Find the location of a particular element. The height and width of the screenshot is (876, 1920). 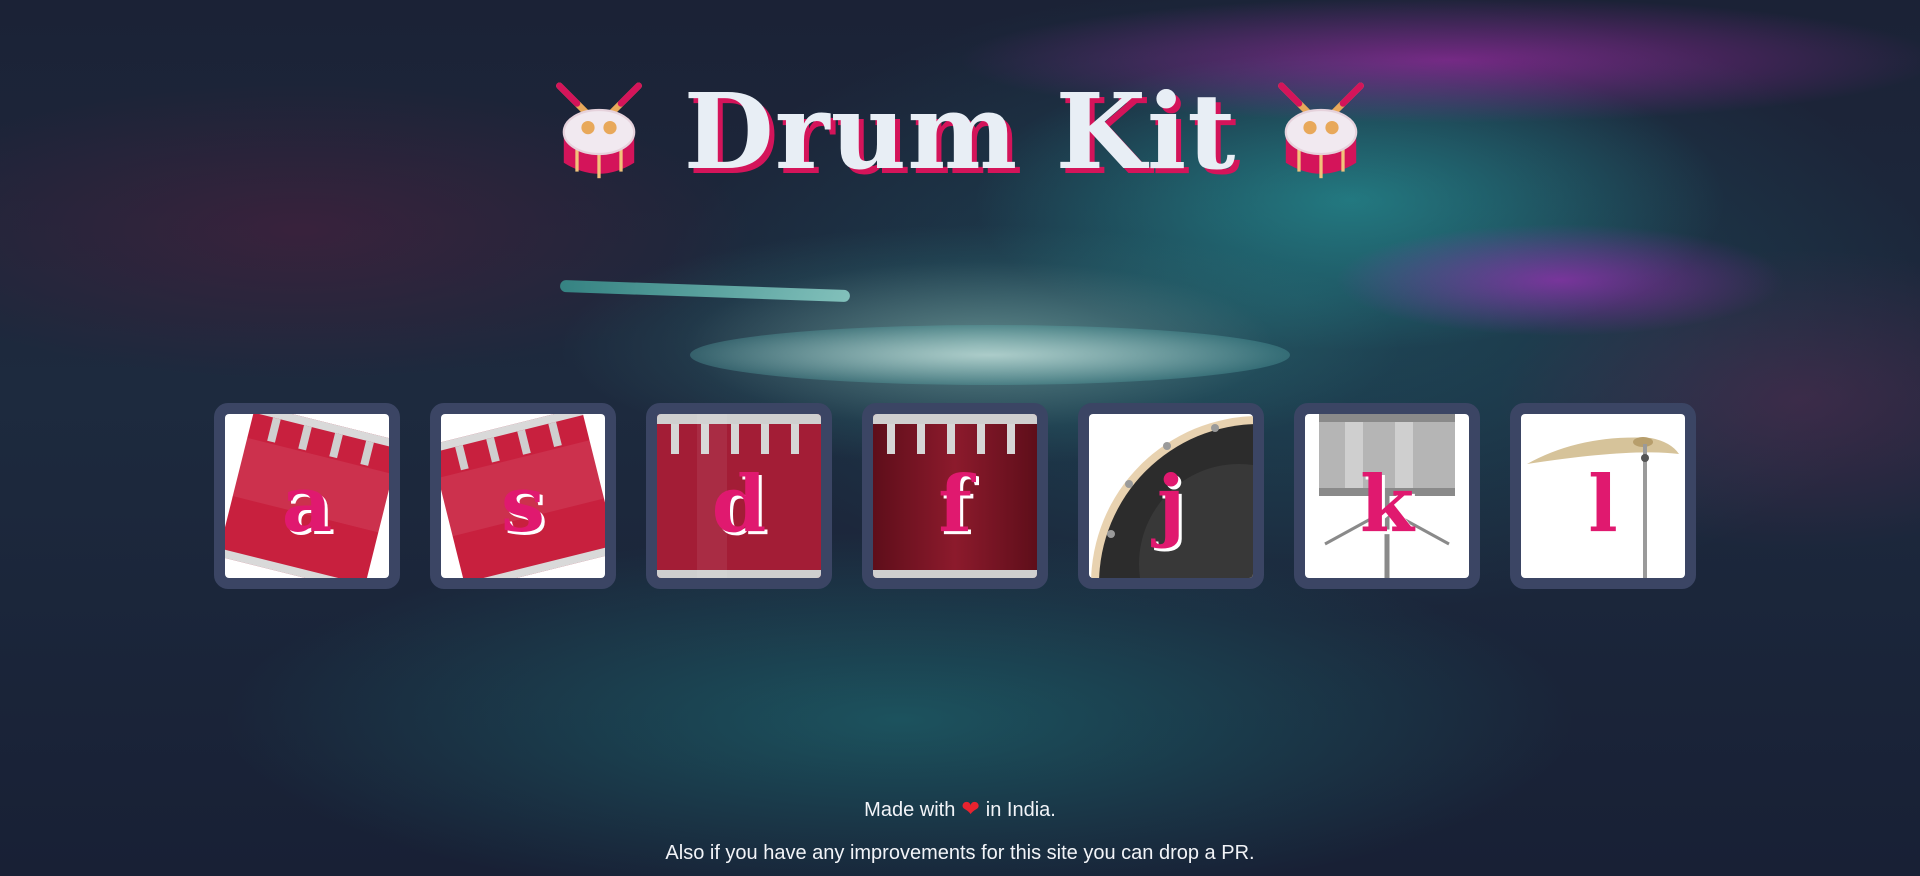

made-with-prefix: Made with is located at coordinates (910, 810).